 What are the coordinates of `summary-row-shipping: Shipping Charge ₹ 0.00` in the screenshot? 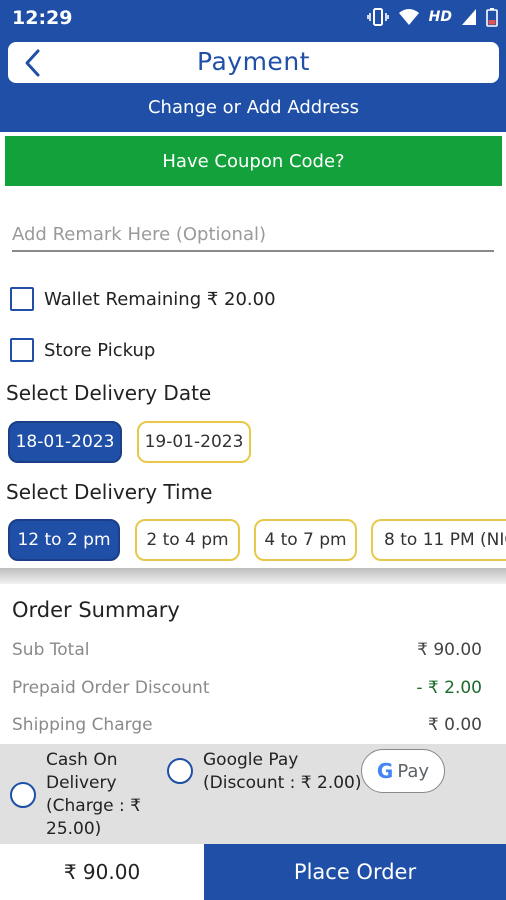 It's located at (247, 725).